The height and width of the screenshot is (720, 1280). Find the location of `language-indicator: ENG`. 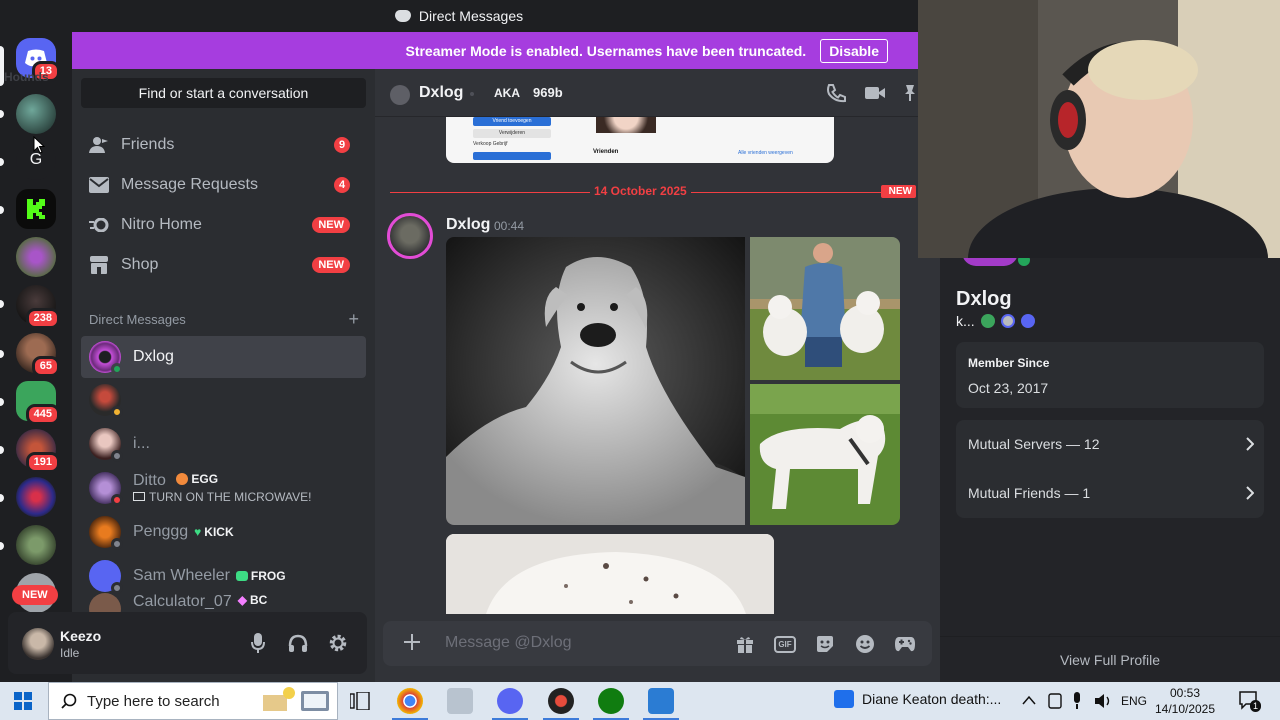

language-indicator: ENG is located at coordinates (1134, 701).